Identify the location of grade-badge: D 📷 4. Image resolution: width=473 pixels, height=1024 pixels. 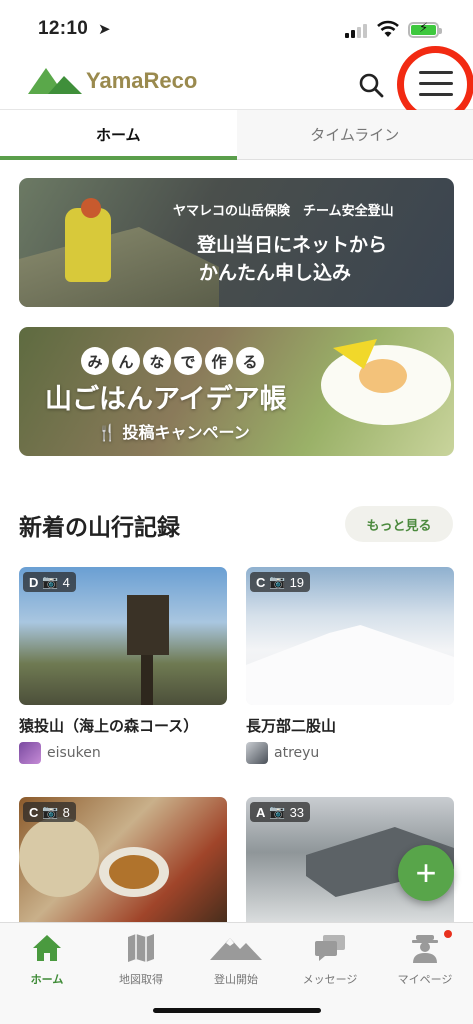
(49, 582).